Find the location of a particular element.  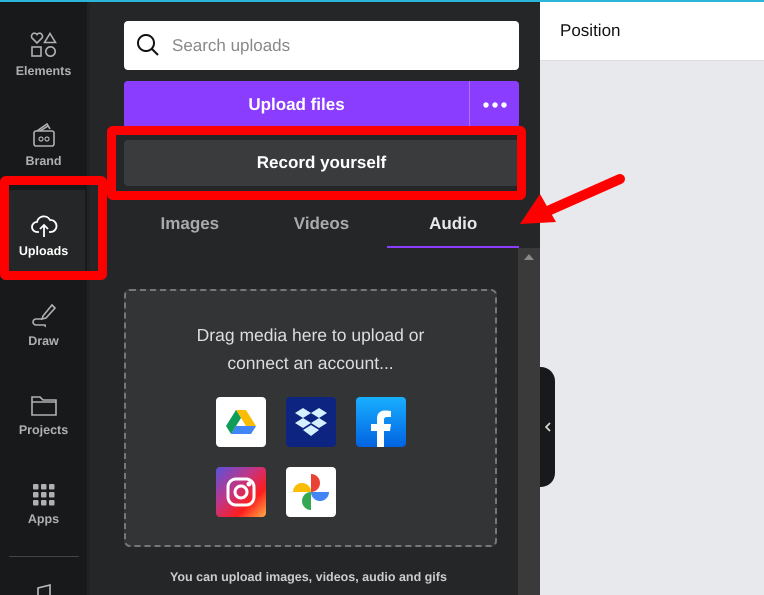

collapse-handle is located at coordinates (547, 427).